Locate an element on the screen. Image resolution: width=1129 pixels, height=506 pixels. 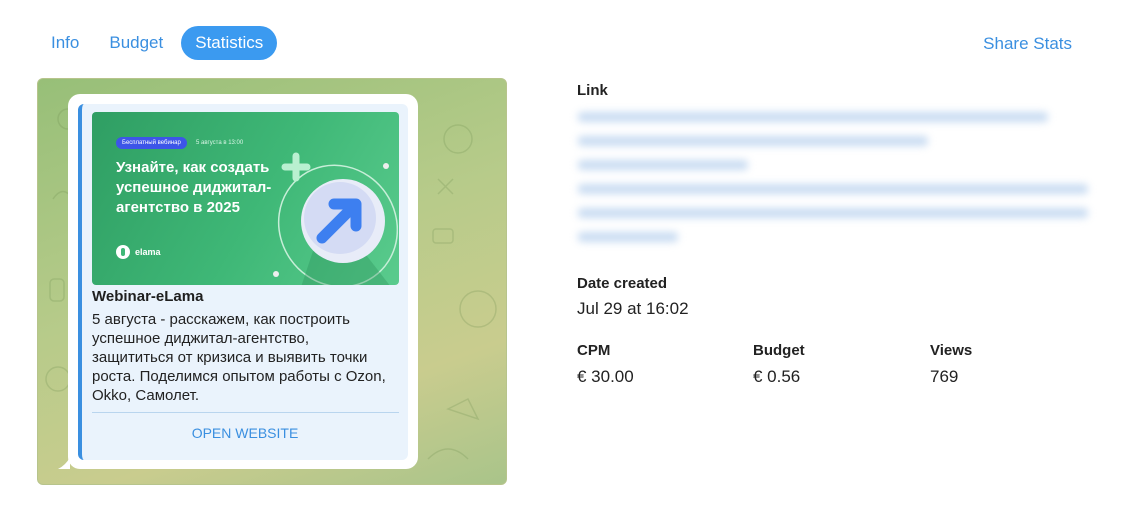
elama-logo: elama is located at coordinates (138, 252).